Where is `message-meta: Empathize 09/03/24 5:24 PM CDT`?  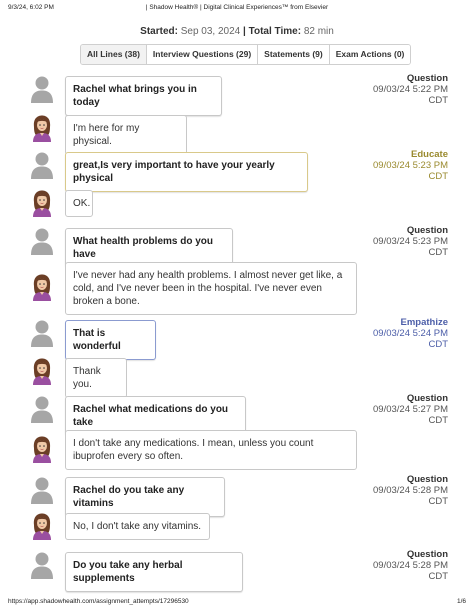 message-meta: Empathize 09/03/24 5:24 PM CDT is located at coordinates (410, 333).